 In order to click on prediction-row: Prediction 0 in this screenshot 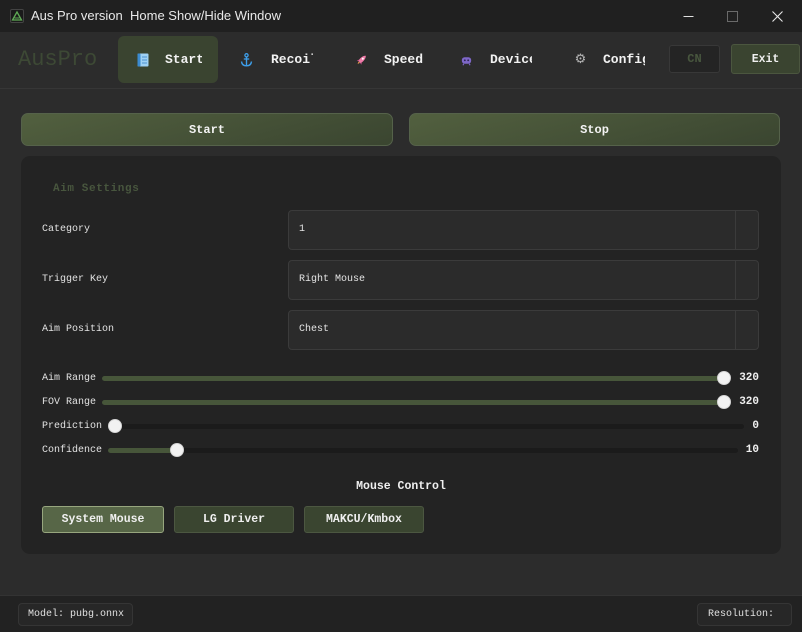, I will do `click(400, 426)`.